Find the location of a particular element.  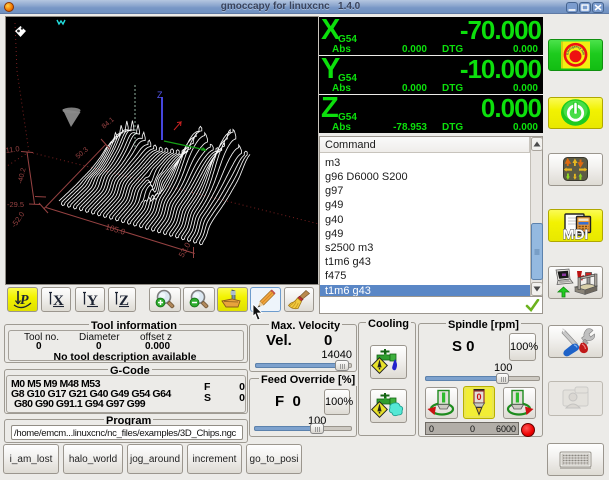

svg-text: 105.0 is located at coordinates (115, 229).